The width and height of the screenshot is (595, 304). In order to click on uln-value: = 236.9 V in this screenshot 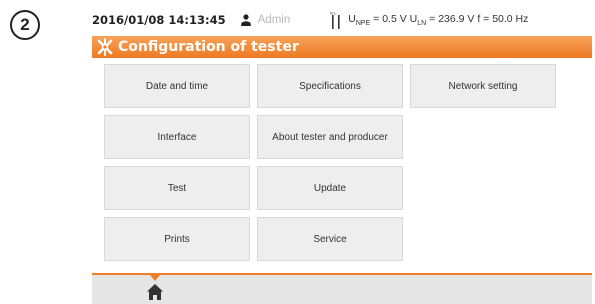, I will do `click(452, 18)`.